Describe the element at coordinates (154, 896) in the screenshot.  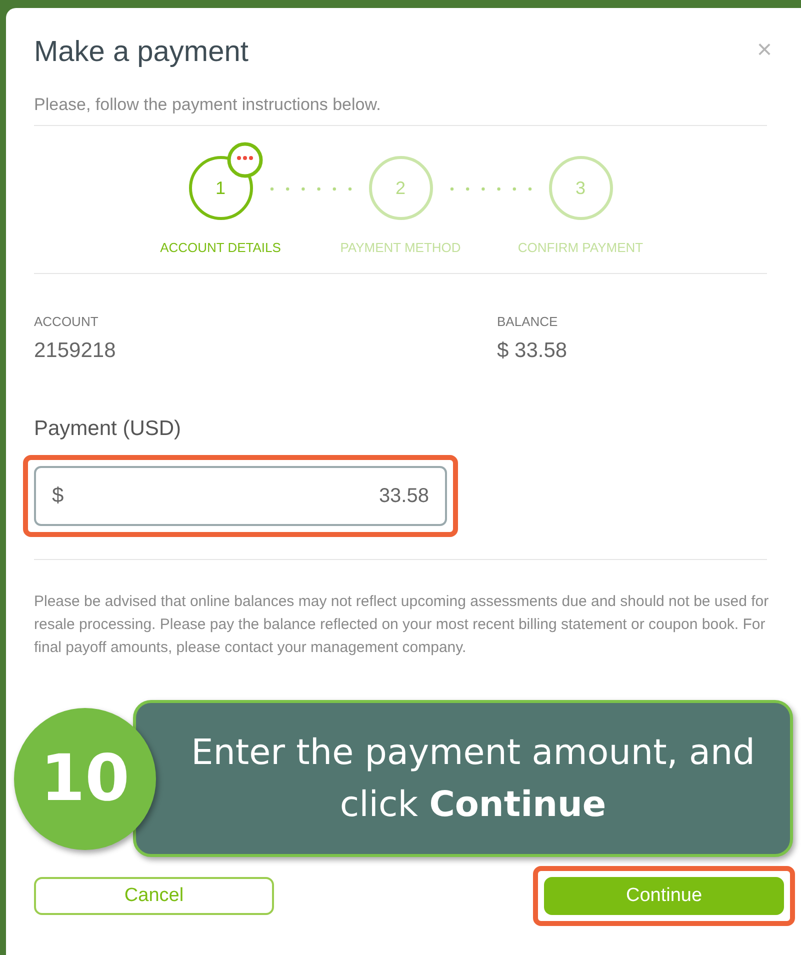
I see `cancel-button: Cancel` at that location.